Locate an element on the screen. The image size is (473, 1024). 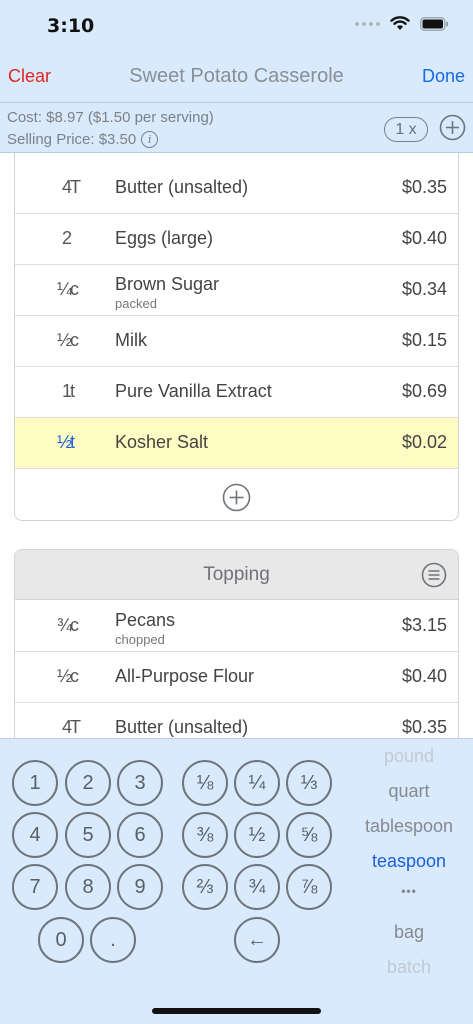
selling-price-text: Selling Price: $3.50 is located at coordinates (72, 139).